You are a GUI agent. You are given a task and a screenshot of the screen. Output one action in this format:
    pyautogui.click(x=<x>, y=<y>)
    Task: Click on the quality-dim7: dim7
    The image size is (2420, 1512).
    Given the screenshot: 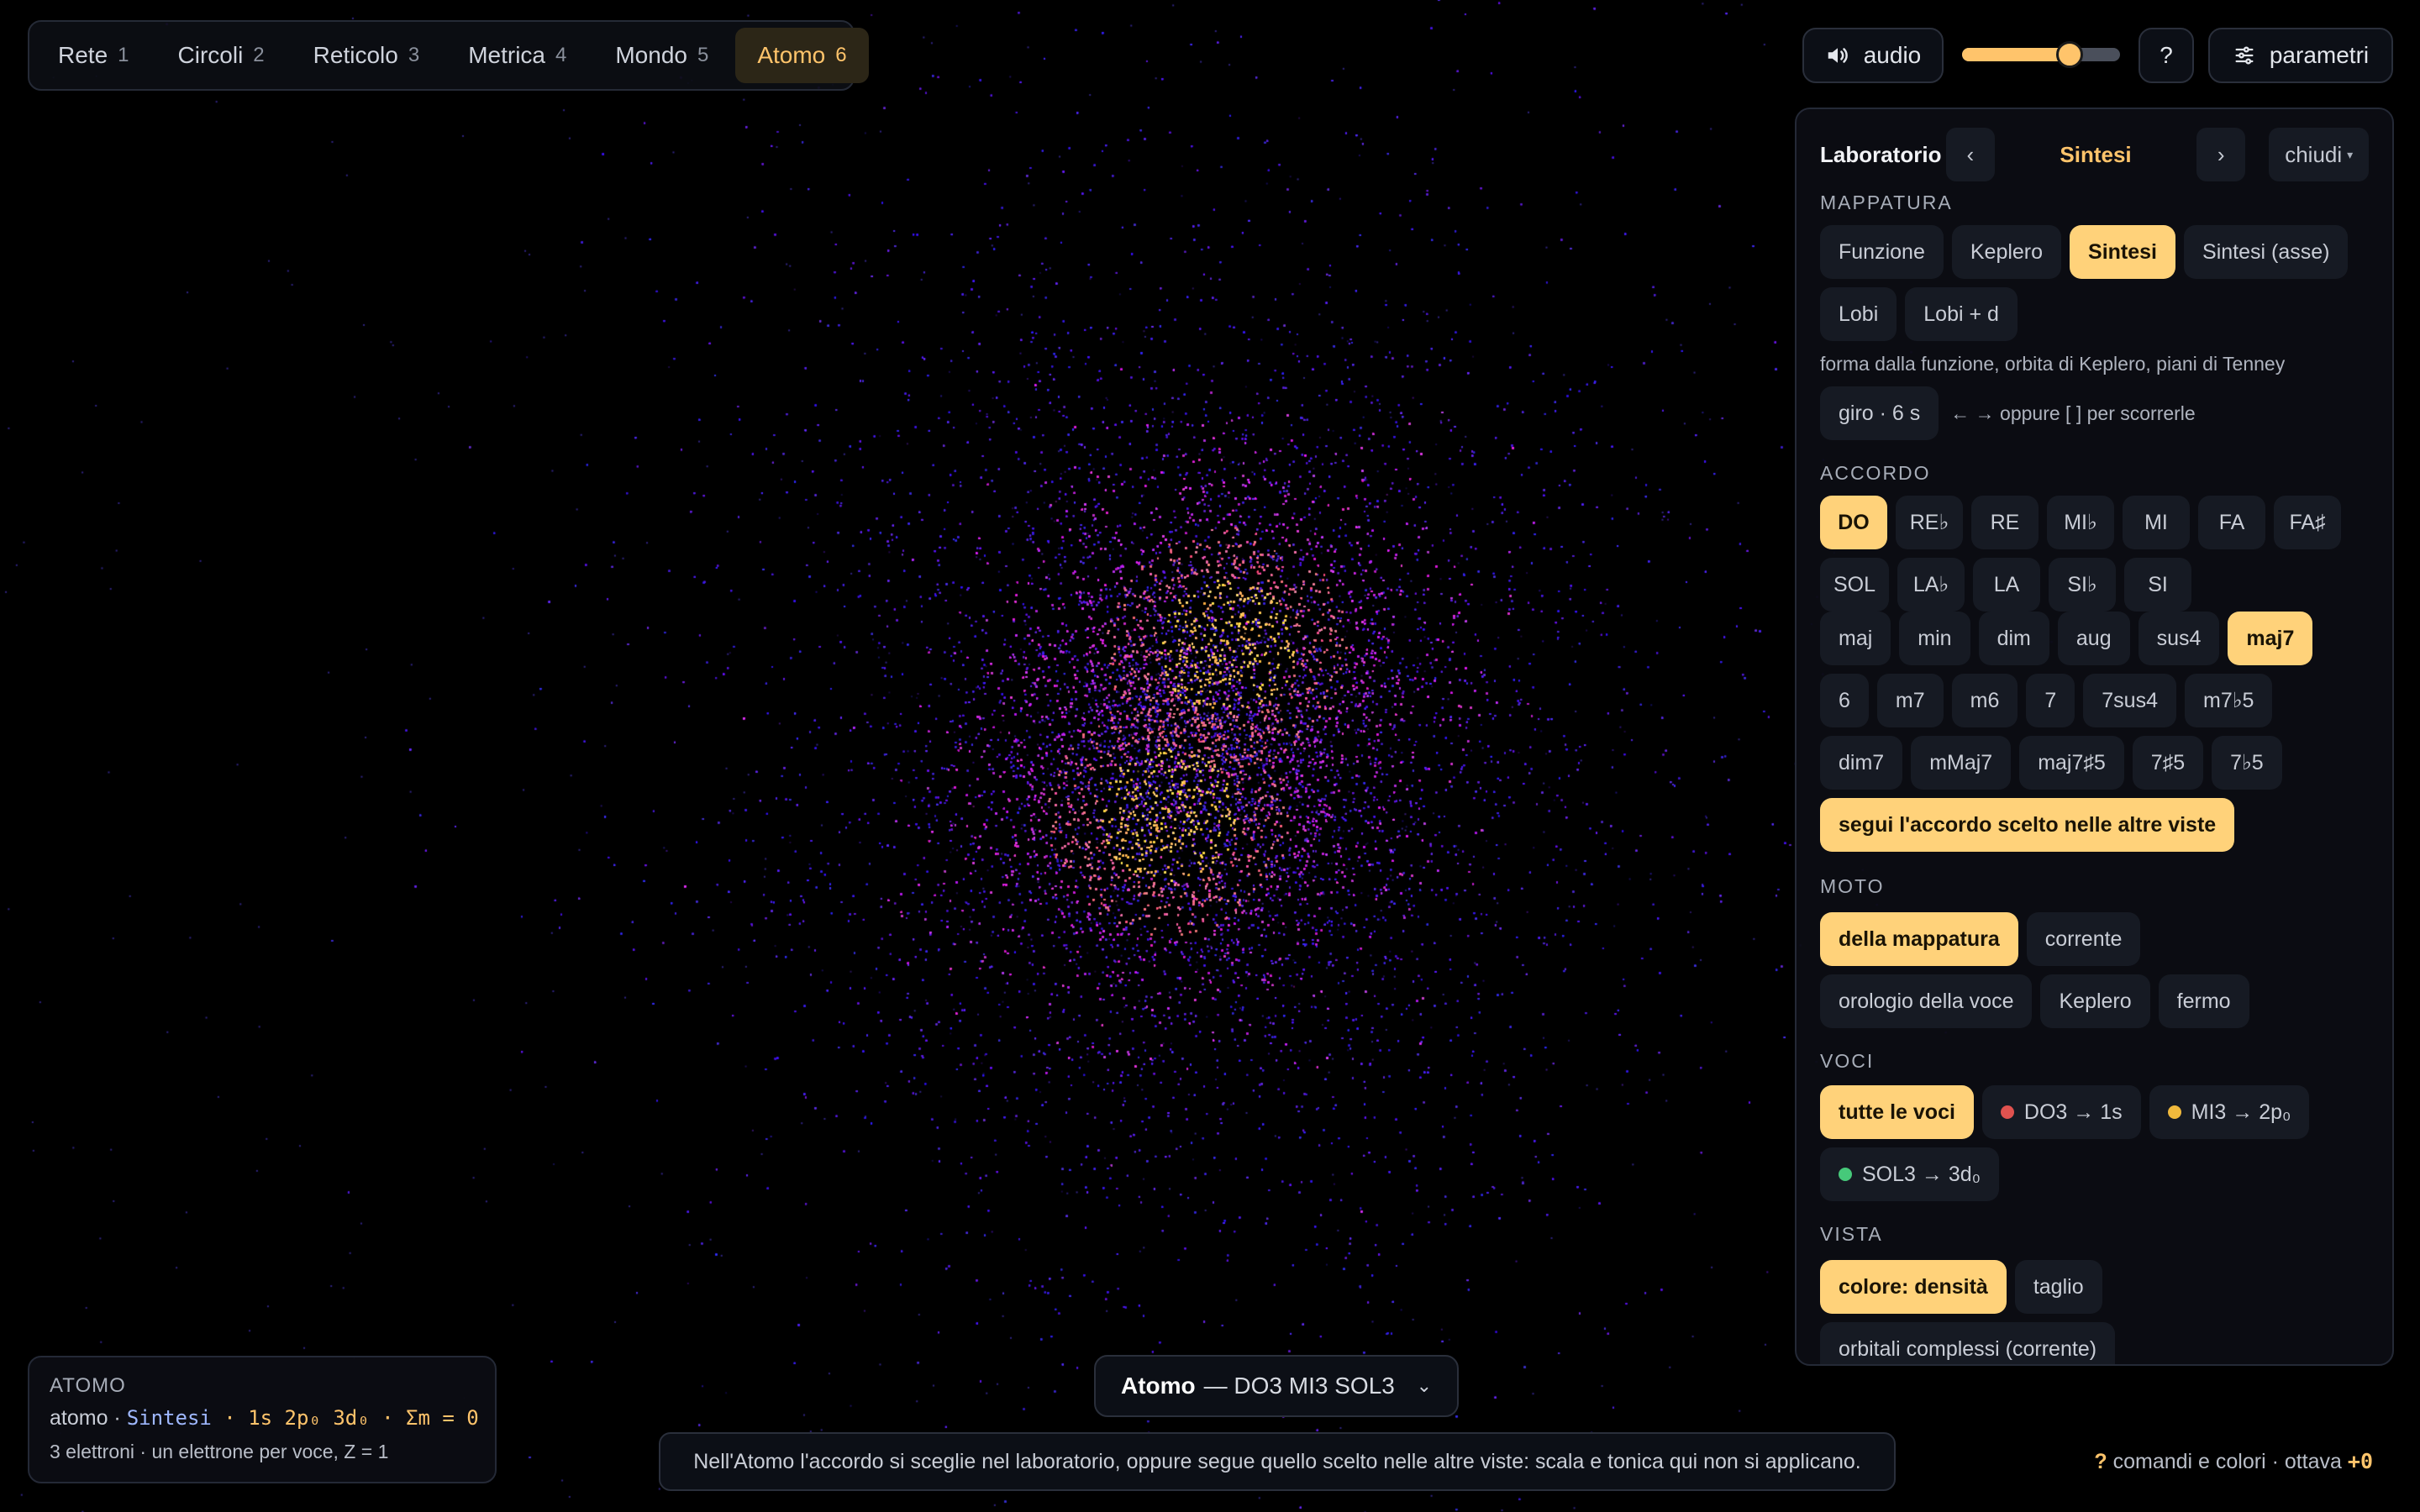 What is the action you would take?
    pyautogui.click(x=1862, y=763)
    